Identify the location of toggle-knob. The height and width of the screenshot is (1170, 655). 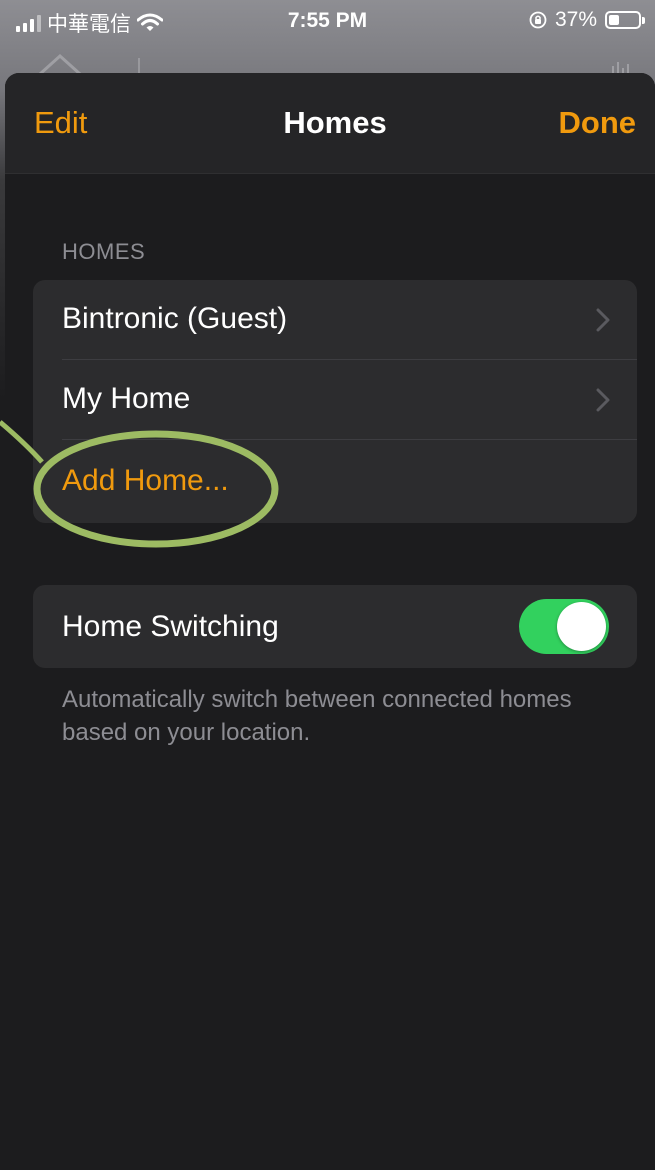
(581, 626).